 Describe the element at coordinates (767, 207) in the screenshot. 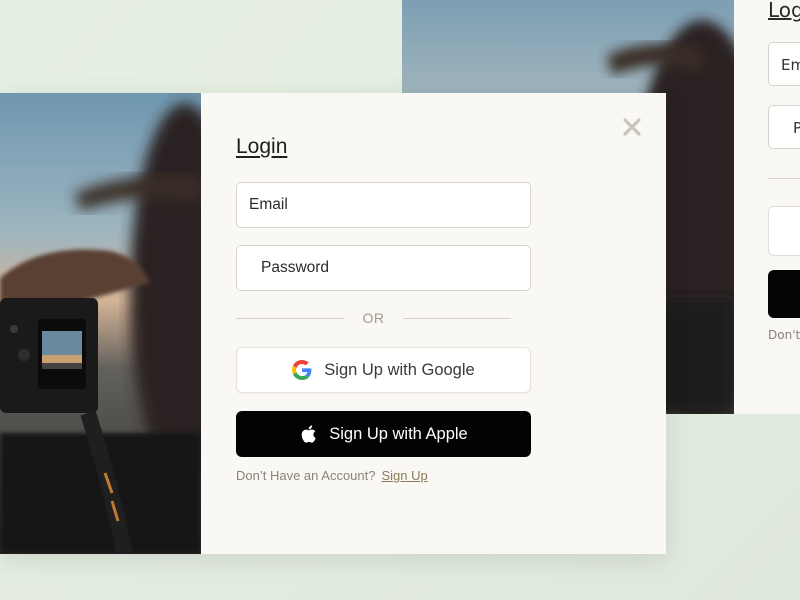

I see `background-form-panel: Login Email Password Don't` at that location.